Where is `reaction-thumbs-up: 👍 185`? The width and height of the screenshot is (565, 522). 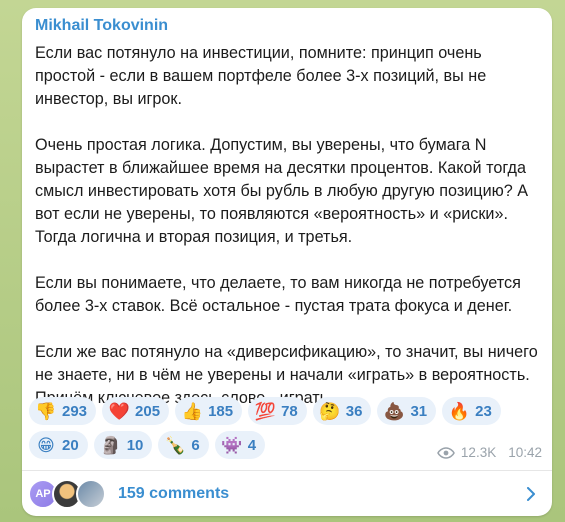 reaction-thumbs-up: 👍 185 is located at coordinates (209, 411).